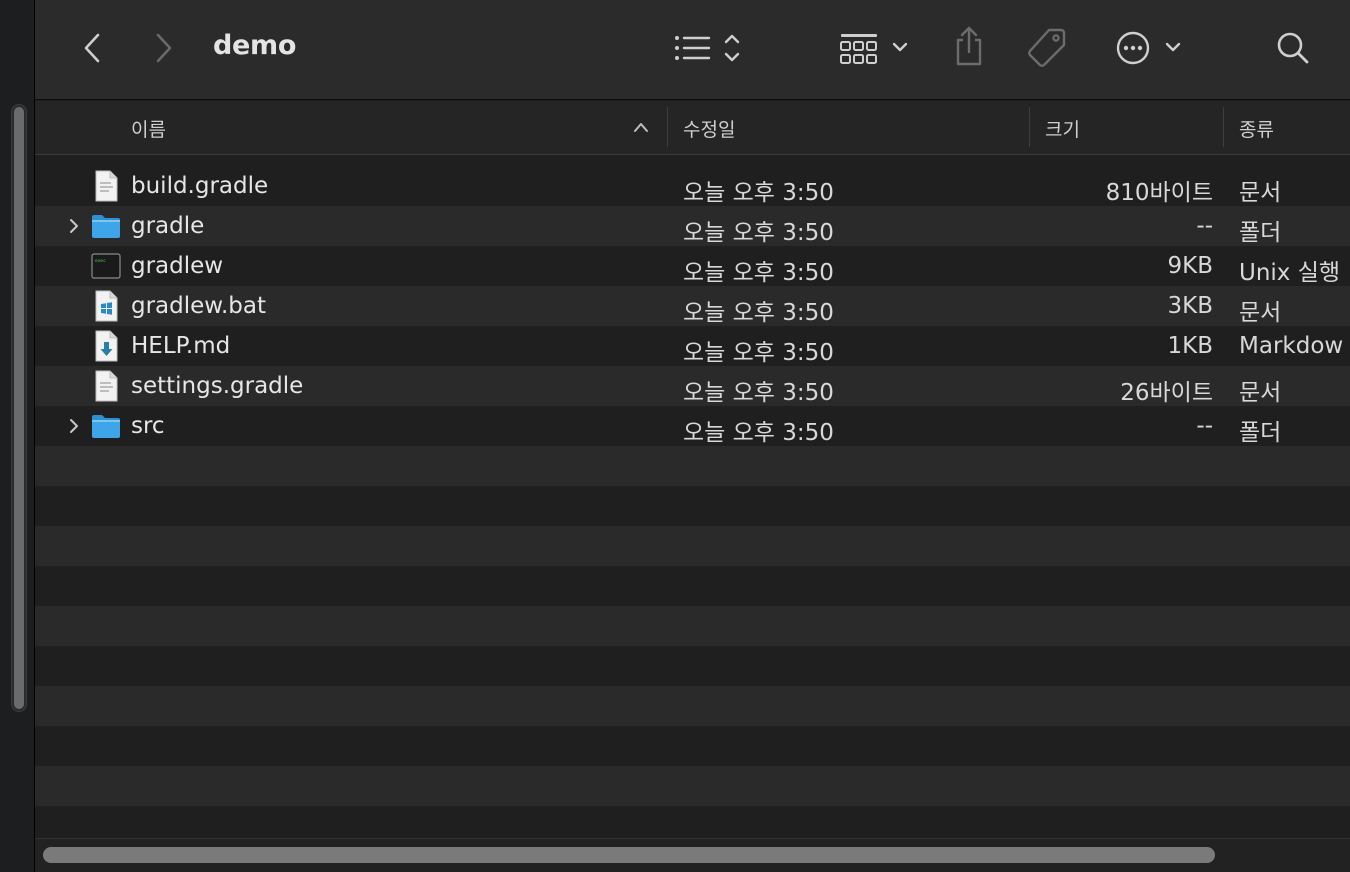 The image size is (1350, 872). I want to click on search-button, so click(1293, 48).